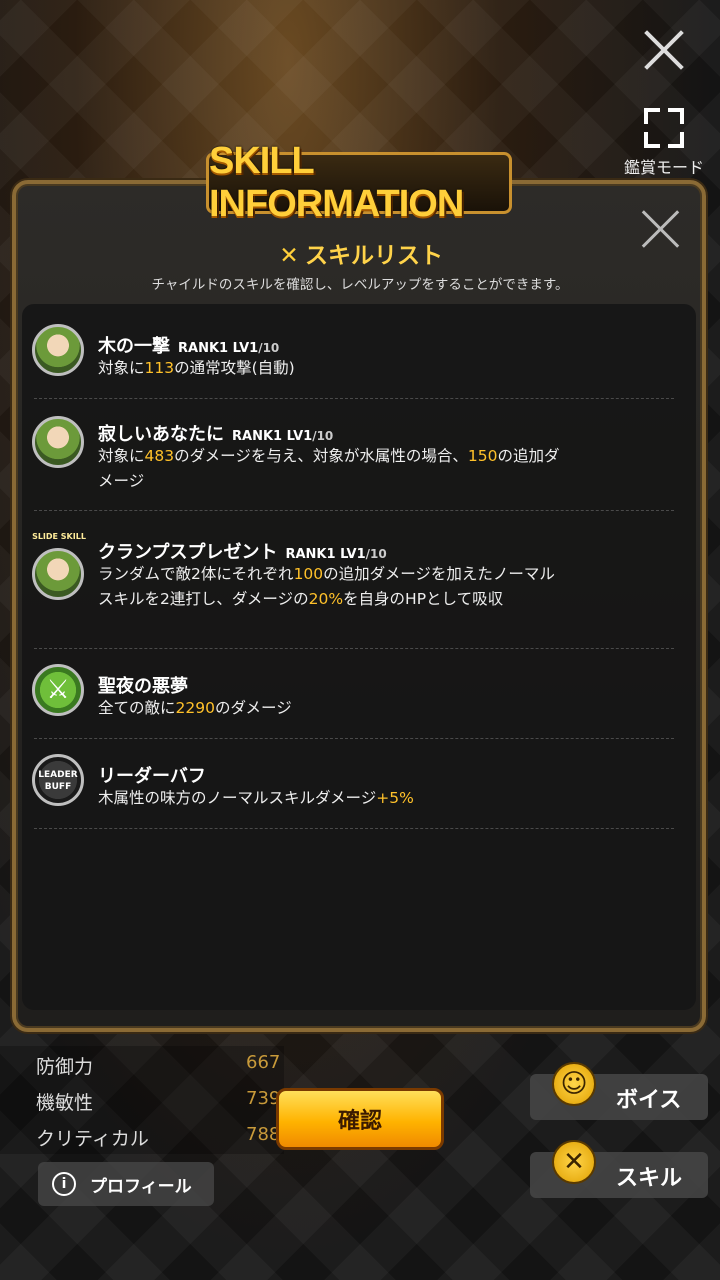 The height and width of the screenshot is (1280, 720). Describe the element at coordinates (189, 346) in the screenshot. I see `skill-name: 木の一撃 RANK1 LV1/10` at that location.